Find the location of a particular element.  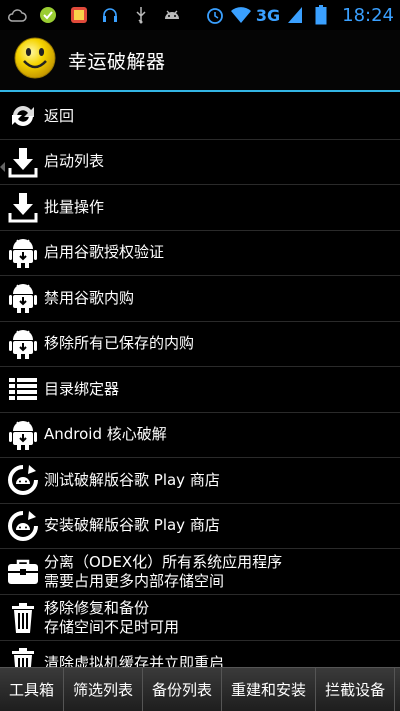

cloud-icon is located at coordinates (17, 15).